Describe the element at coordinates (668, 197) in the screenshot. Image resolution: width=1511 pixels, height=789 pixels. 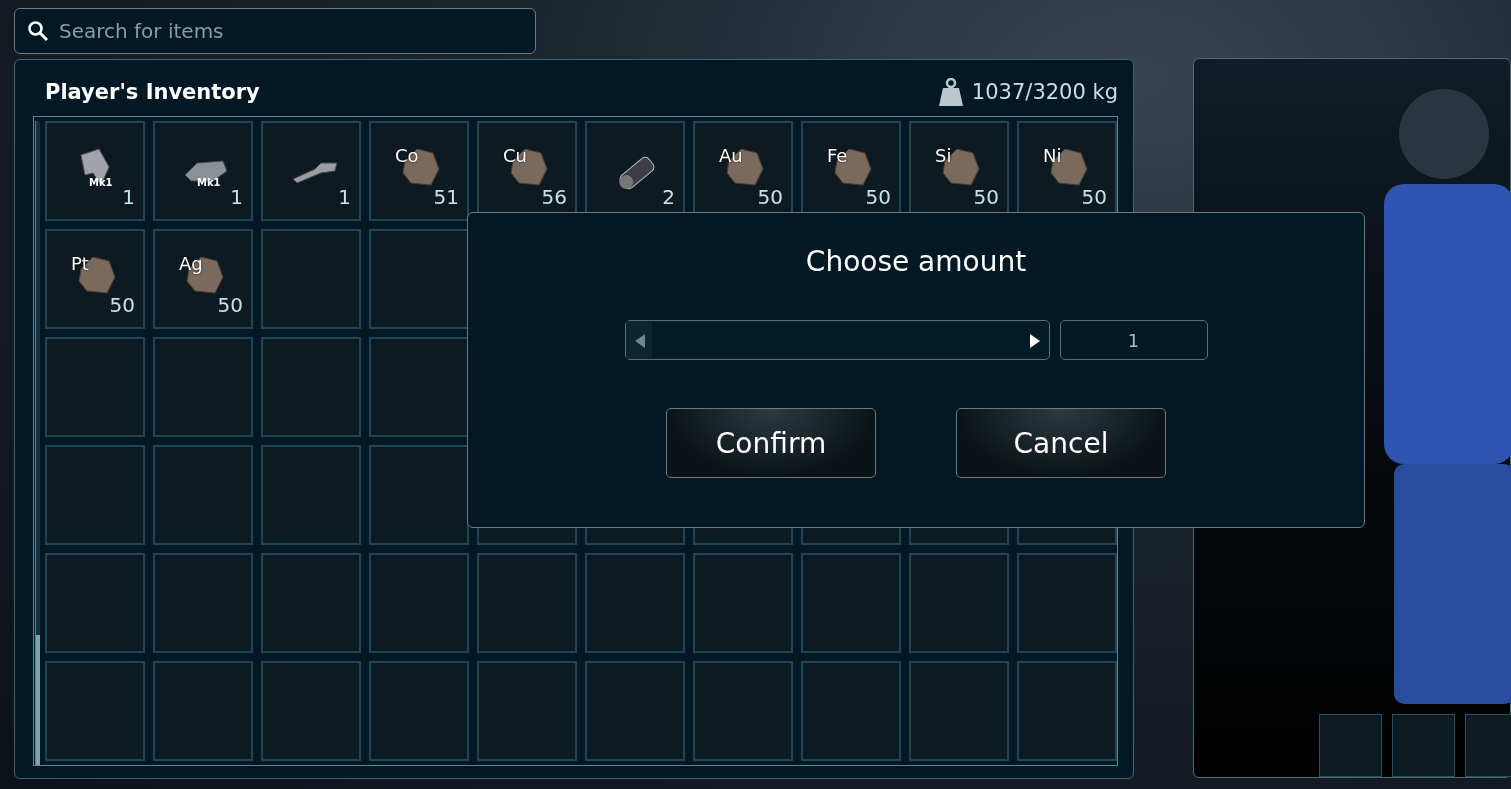
I see `item-count: 2` at that location.